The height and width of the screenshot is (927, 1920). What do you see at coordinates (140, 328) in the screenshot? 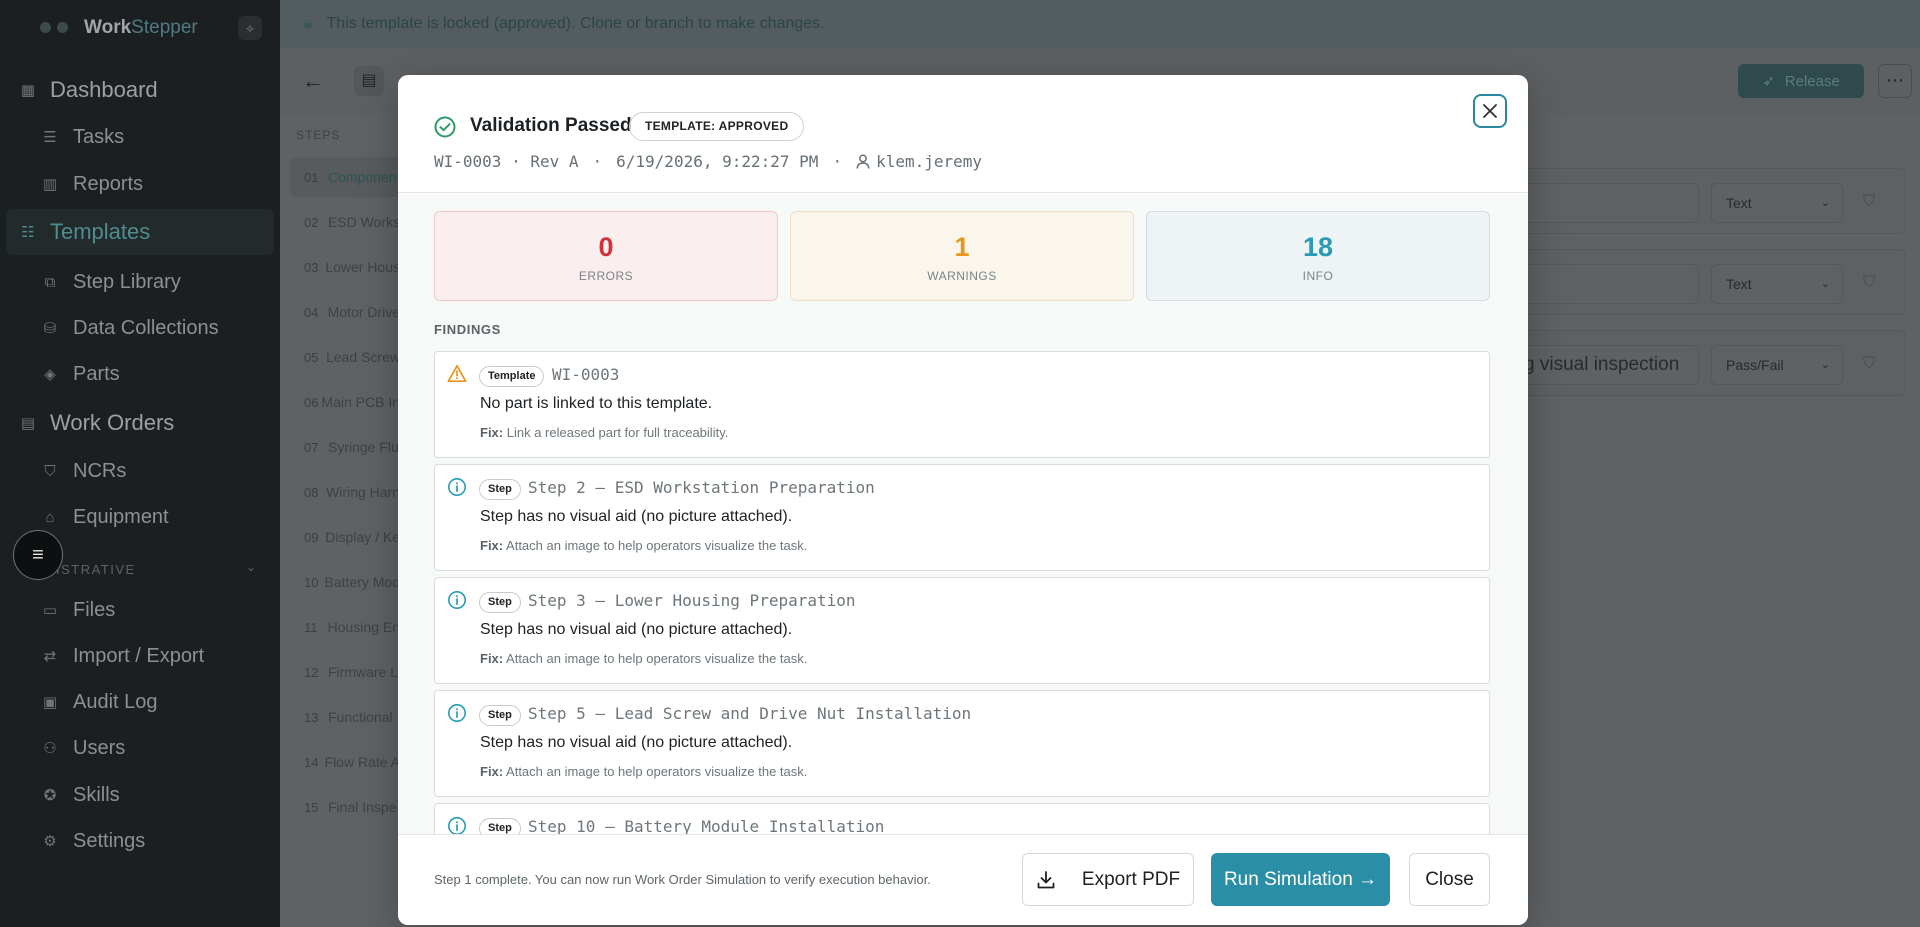
I see `sidebar-item-data-collections: ⛁ Data Collections` at bounding box center [140, 328].